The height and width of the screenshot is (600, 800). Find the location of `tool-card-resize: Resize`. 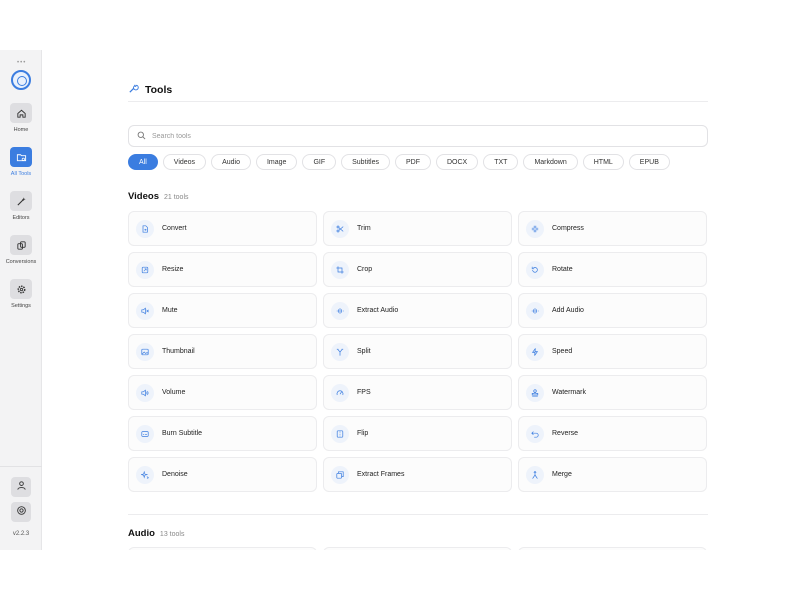

tool-card-resize: Resize is located at coordinates (222, 269).